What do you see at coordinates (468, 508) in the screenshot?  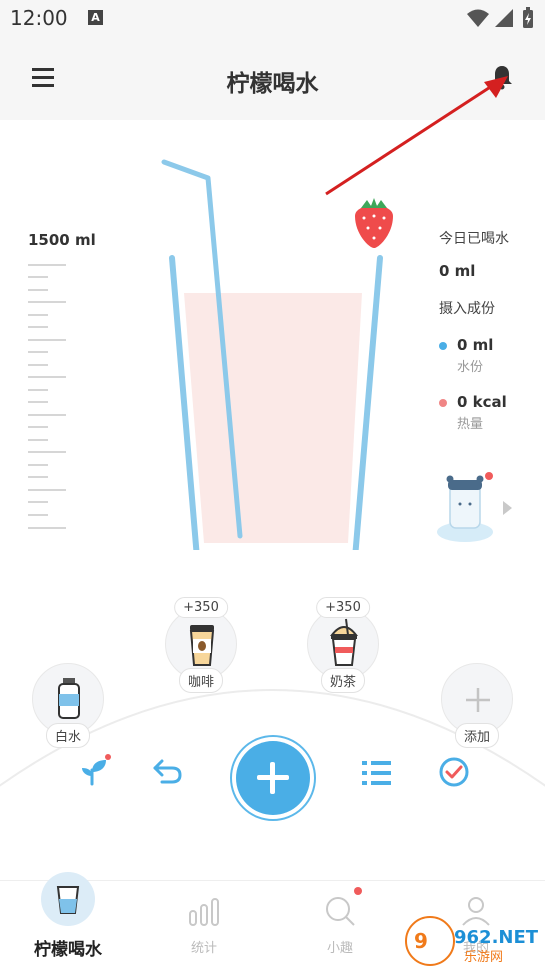 I see `mascot-cup-icon` at bounding box center [468, 508].